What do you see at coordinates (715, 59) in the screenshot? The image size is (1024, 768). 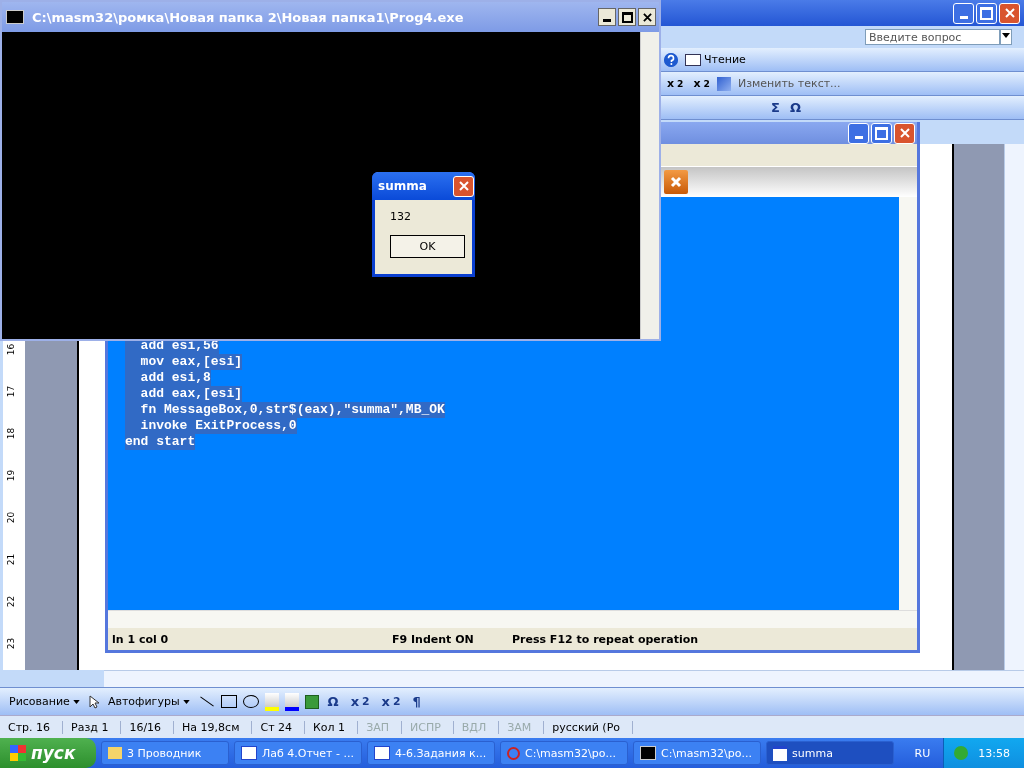 I see `reading-button: Чтение` at bounding box center [715, 59].